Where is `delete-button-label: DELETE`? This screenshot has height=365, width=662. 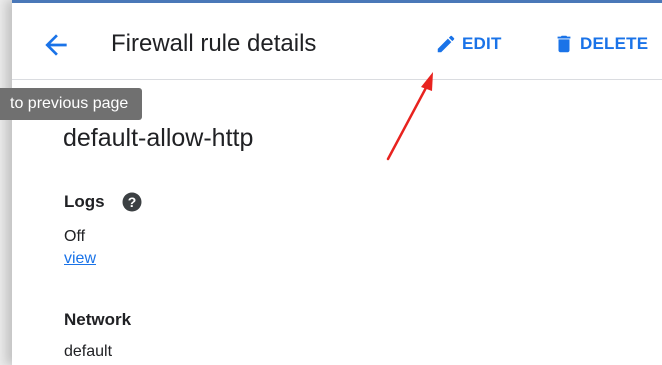
delete-button-label: DELETE is located at coordinates (614, 43).